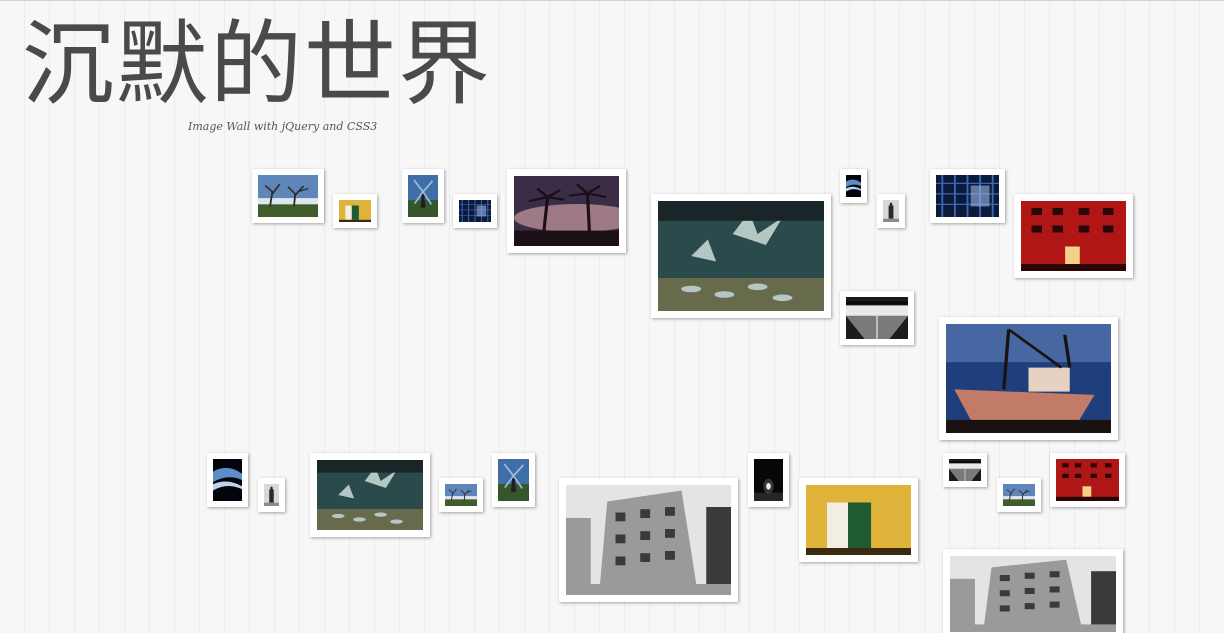  I want to click on photo-bw-building-large, so click(1033, 594).